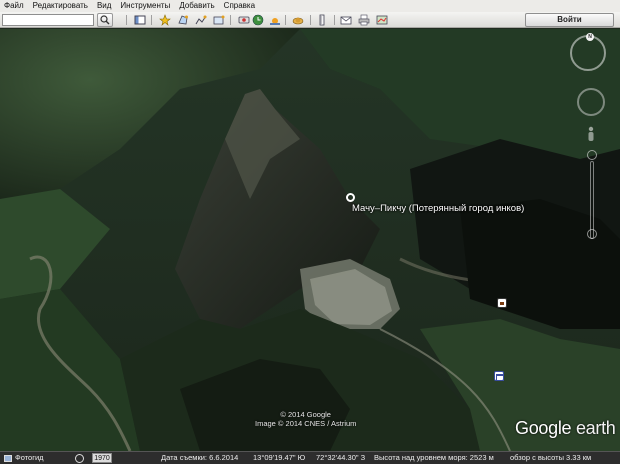  I want to click on placemark-icon, so click(164, 20).